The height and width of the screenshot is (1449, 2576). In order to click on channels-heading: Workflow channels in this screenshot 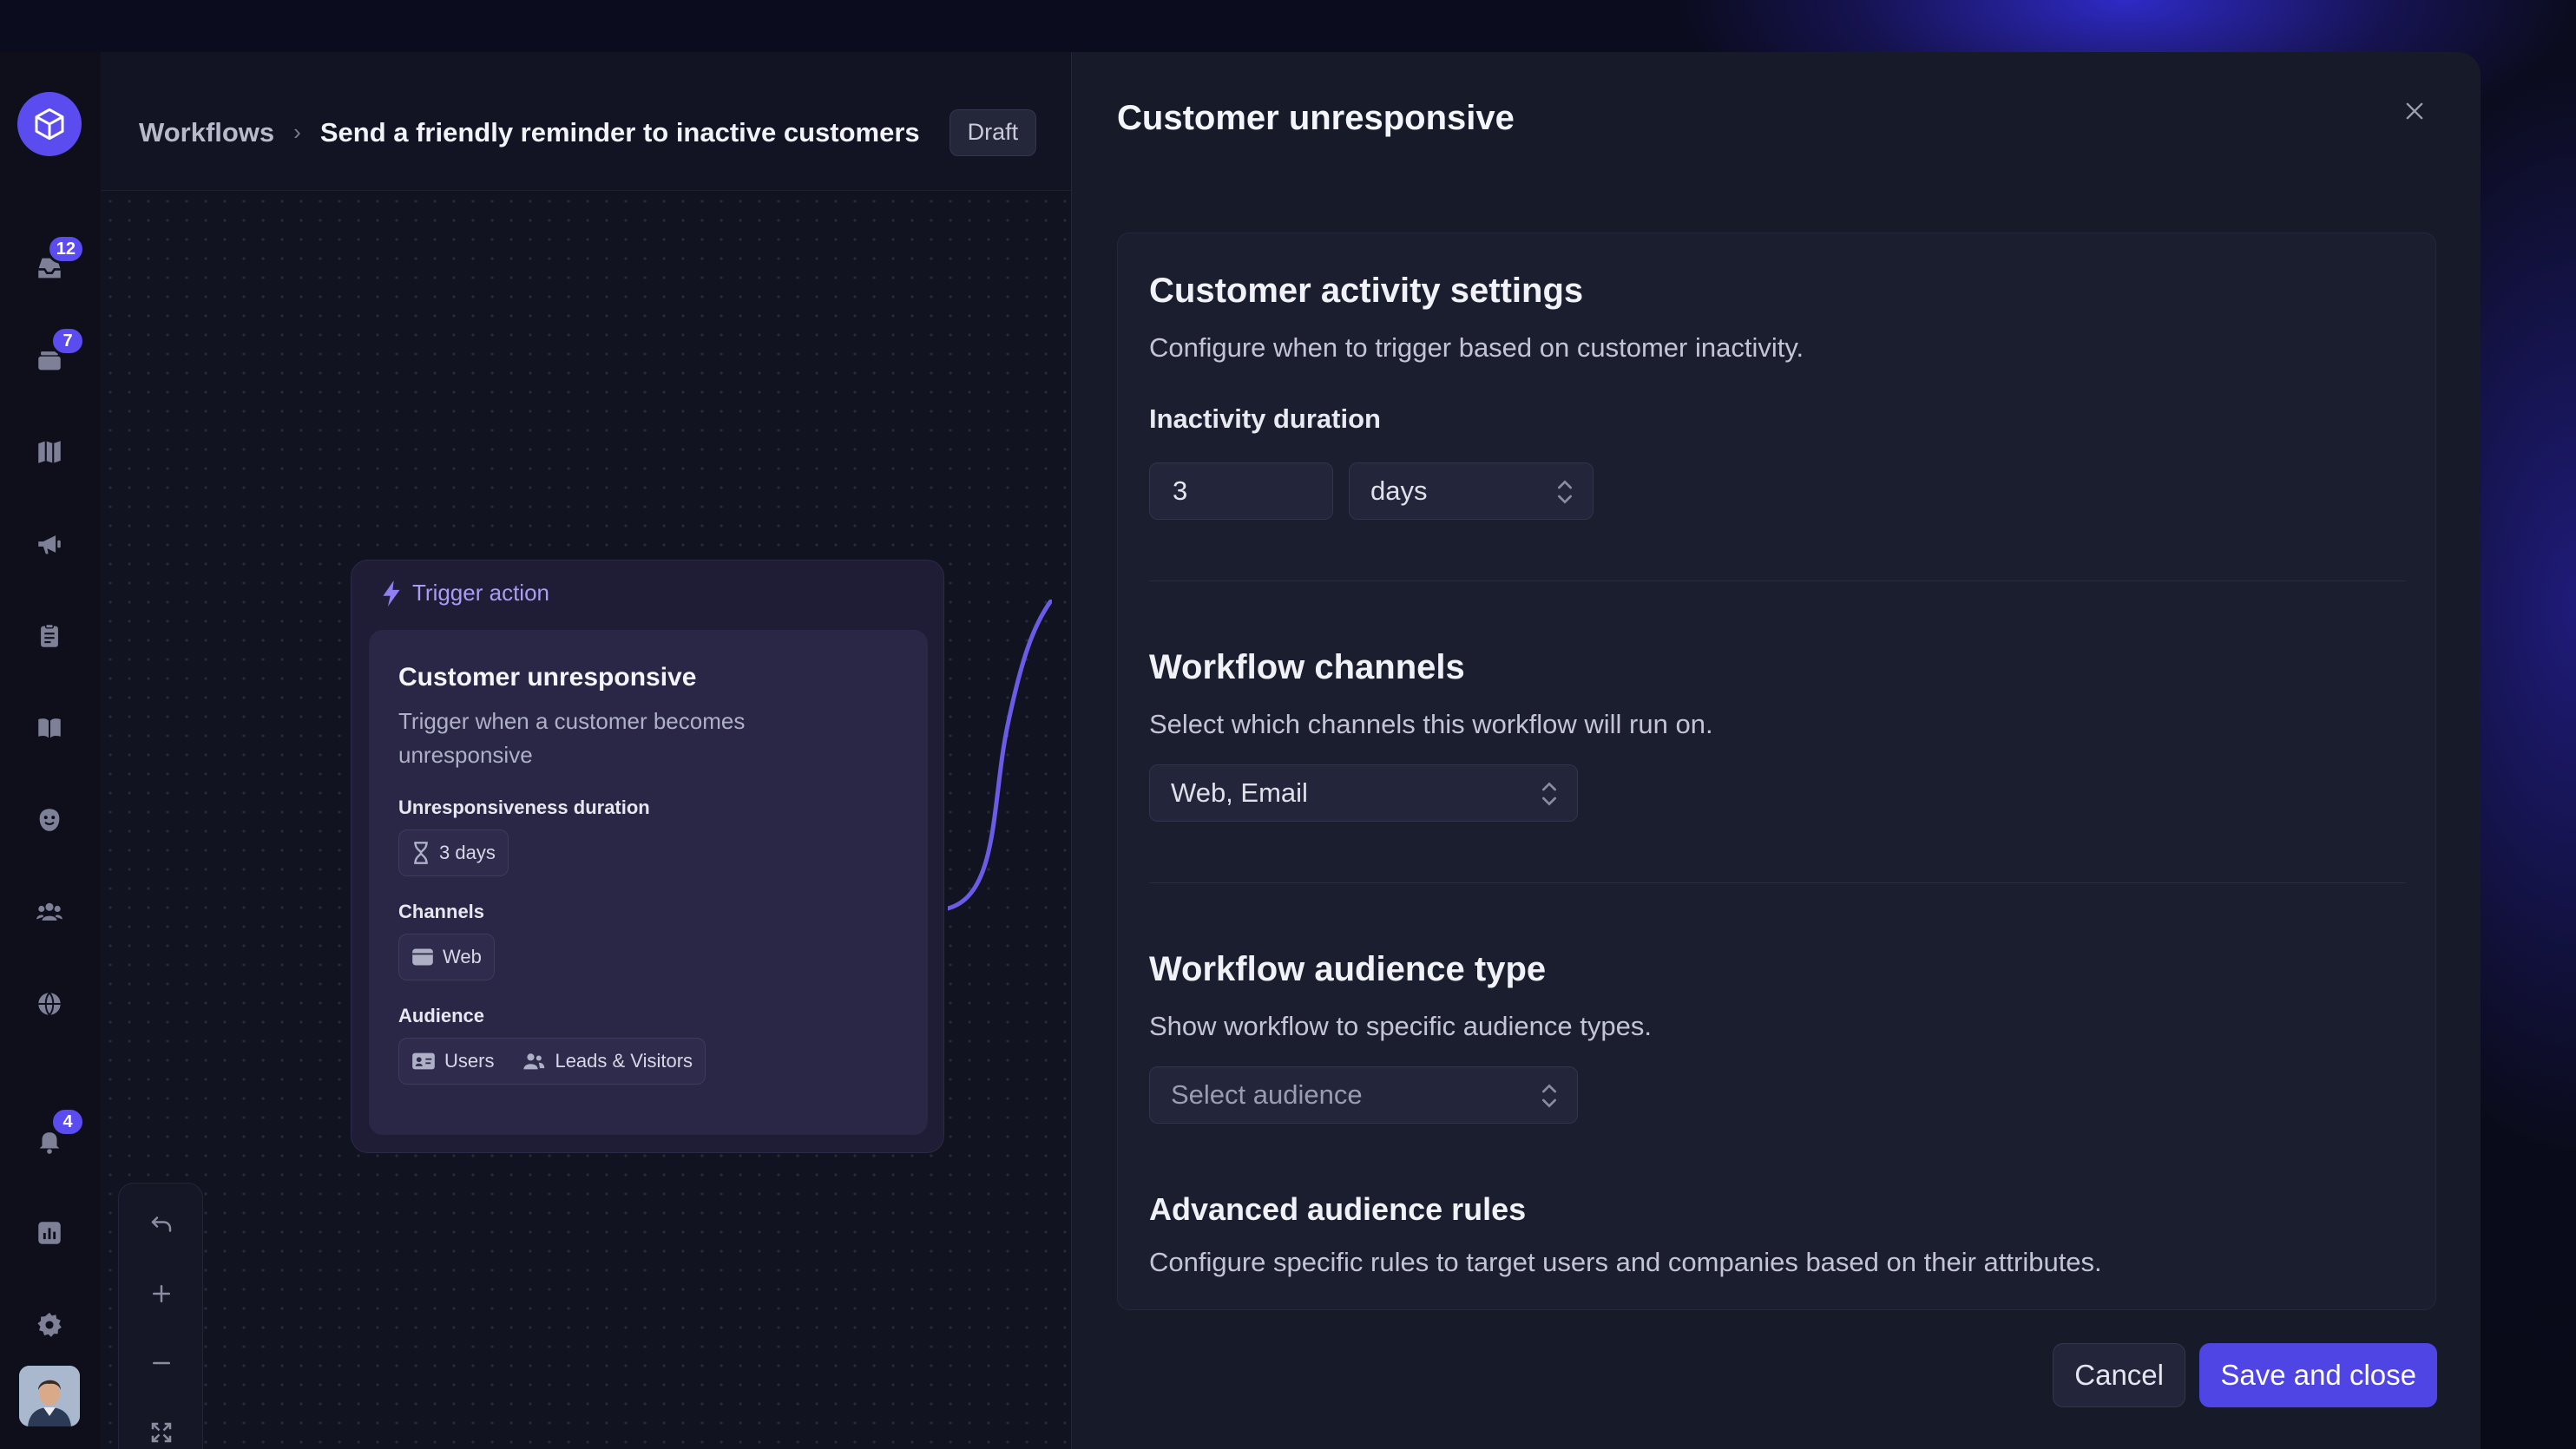, I will do `click(1307, 667)`.